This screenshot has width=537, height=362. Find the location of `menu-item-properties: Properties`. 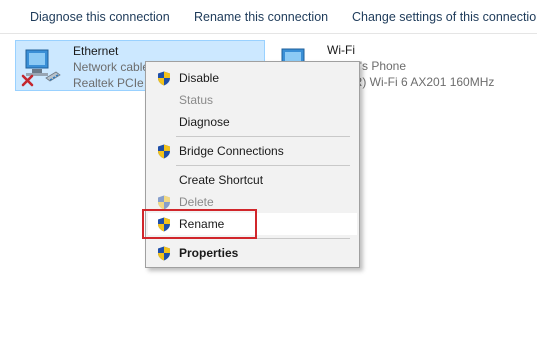

menu-item-properties: Properties is located at coordinates (252, 253).